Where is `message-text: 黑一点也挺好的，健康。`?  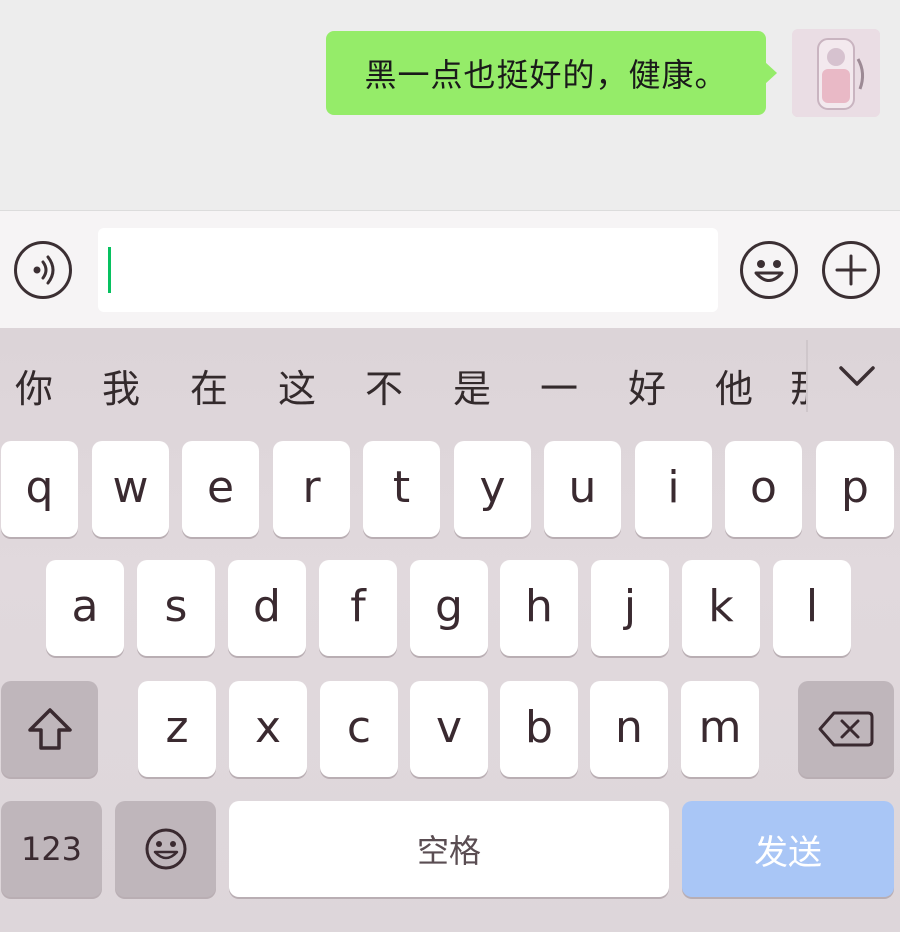
message-text: 黑一点也挺好的，健康。 is located at coordinates (546, 75).